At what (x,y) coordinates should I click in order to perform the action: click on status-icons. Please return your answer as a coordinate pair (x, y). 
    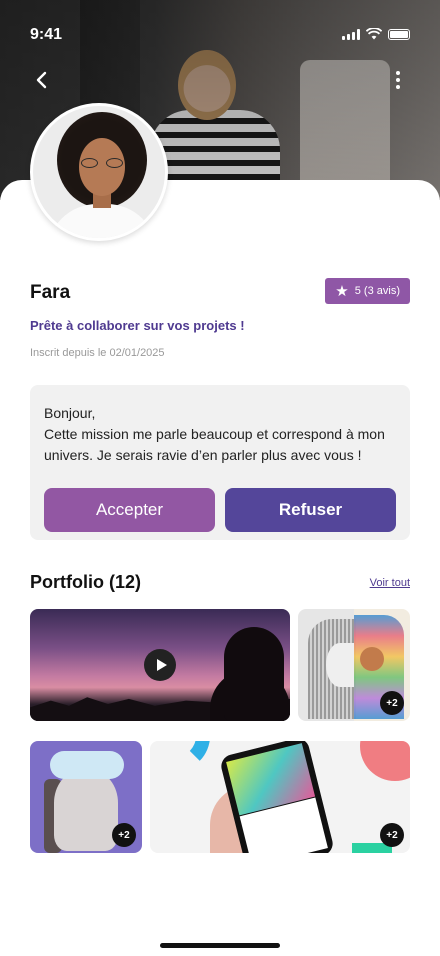
    Looking at the image, I should click on (376, 34).